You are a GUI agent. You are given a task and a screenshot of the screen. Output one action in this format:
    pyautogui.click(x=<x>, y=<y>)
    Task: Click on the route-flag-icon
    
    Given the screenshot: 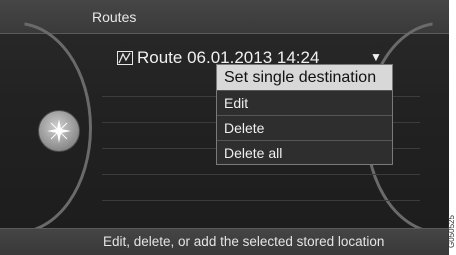 What is the action you would take?
    pyautogui.click(x=125, y=58)
    